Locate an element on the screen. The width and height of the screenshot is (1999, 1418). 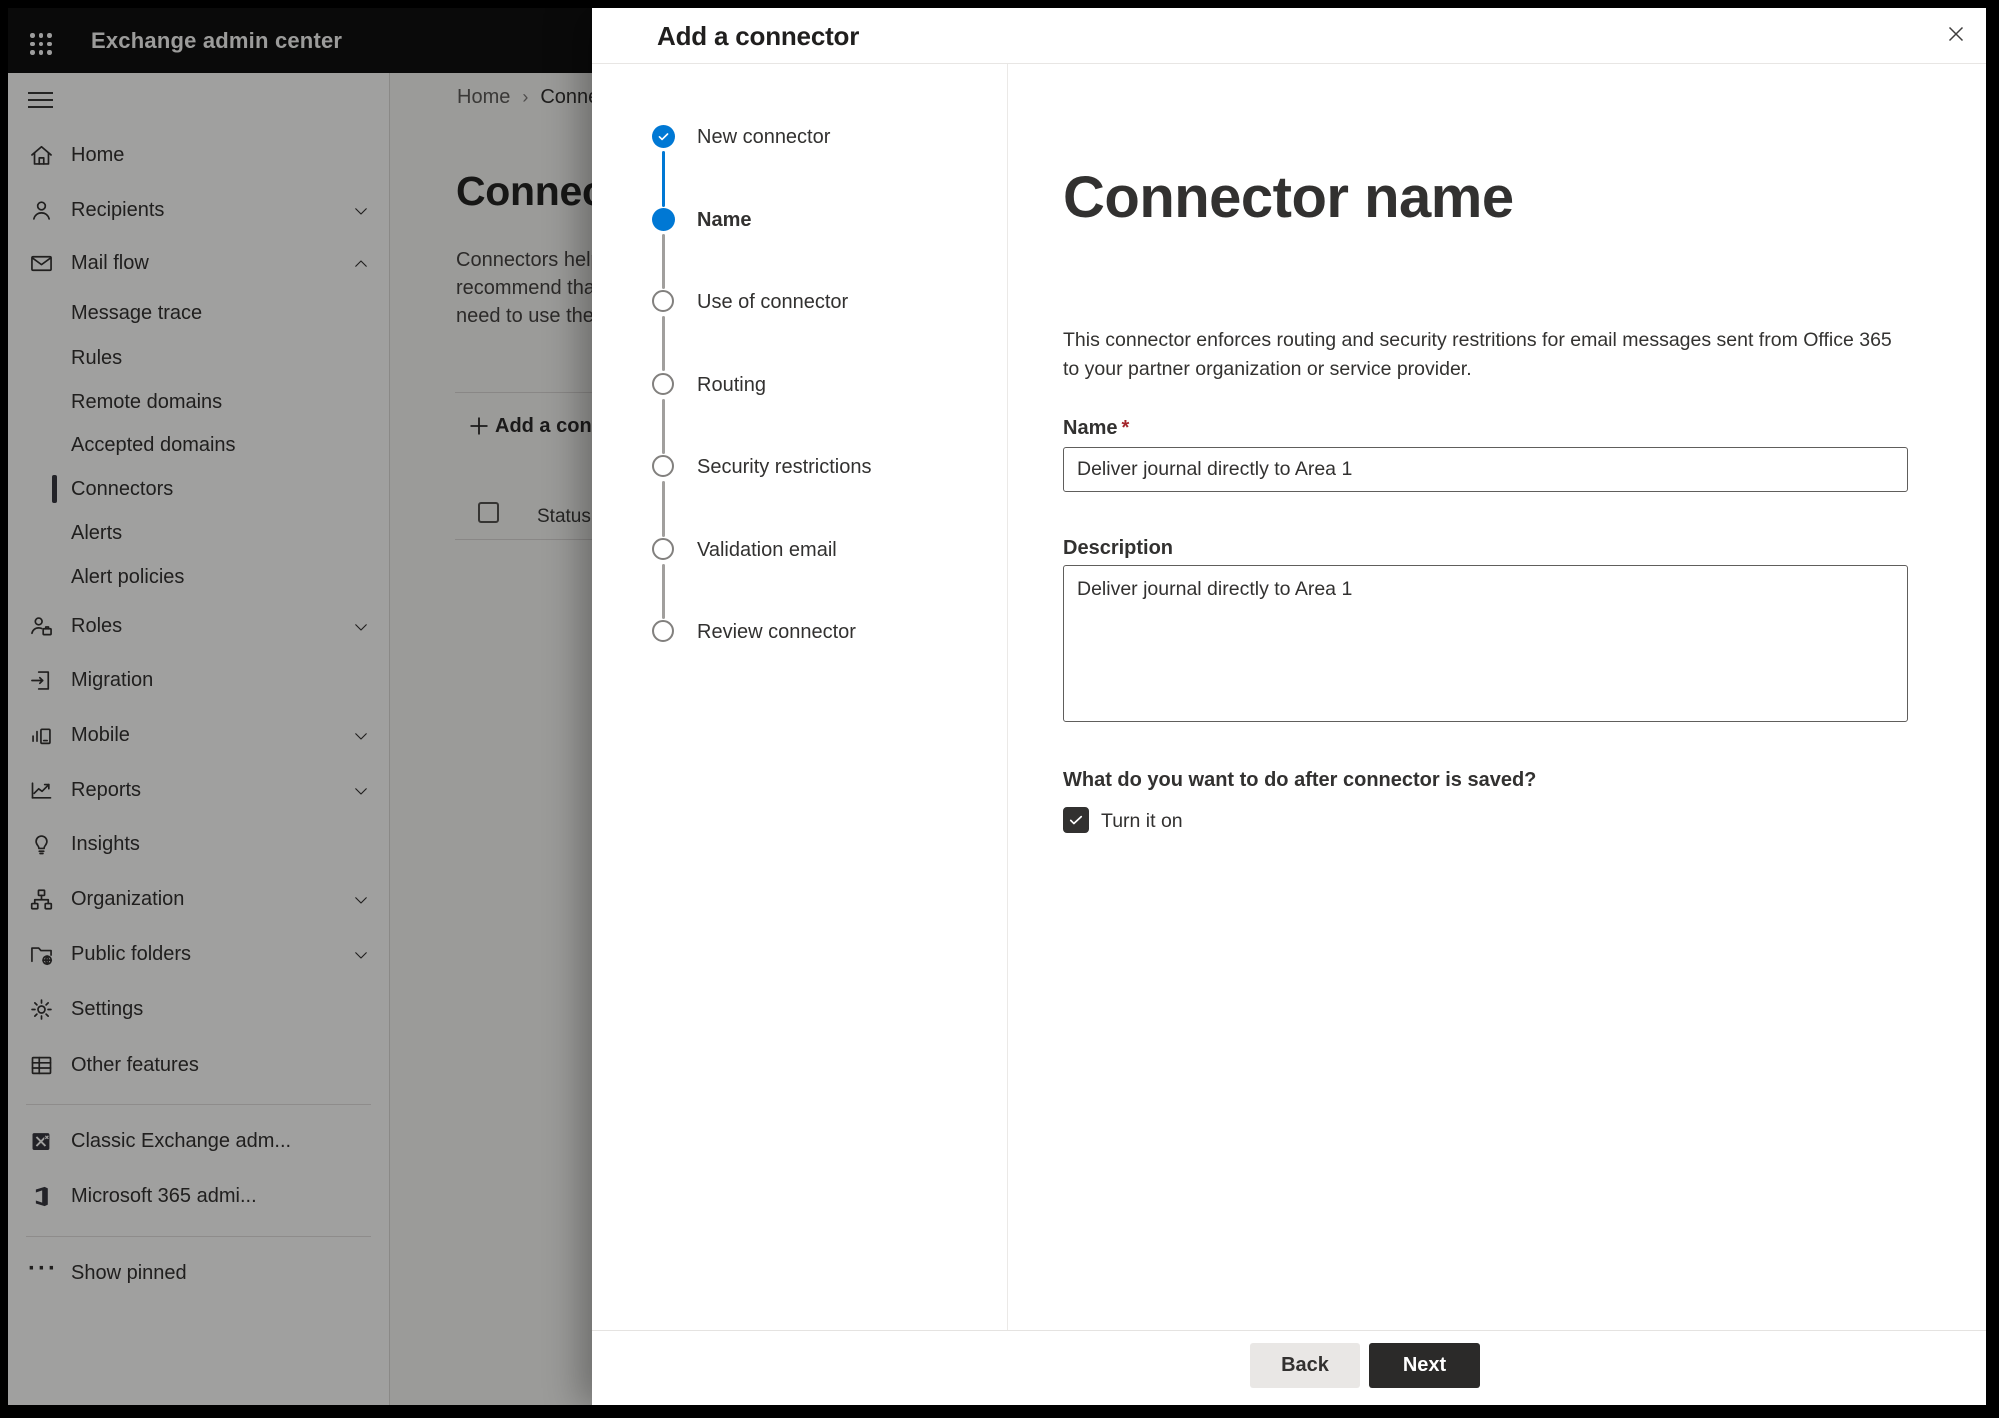
turn-it-on-checkbox is located at coordinates (1076, 820).